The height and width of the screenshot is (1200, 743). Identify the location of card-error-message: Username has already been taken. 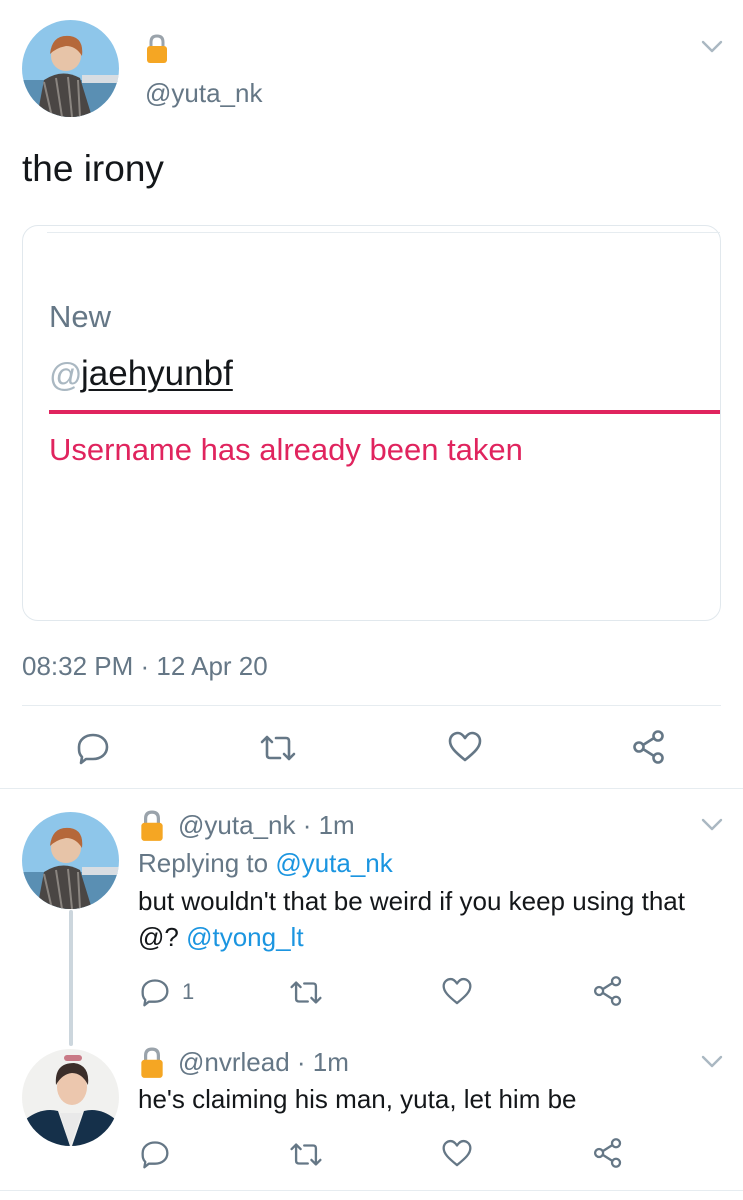
(286, 449).